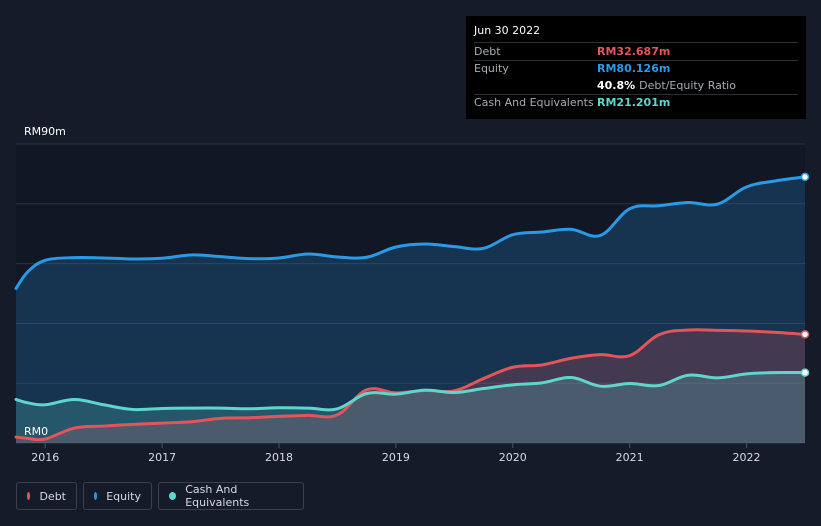 The width and height of the screenshot is (821, 526). Describe the element at coordinates (616, 85) in the screenshot. I see `tooltip-value: 40.8%` at that location.